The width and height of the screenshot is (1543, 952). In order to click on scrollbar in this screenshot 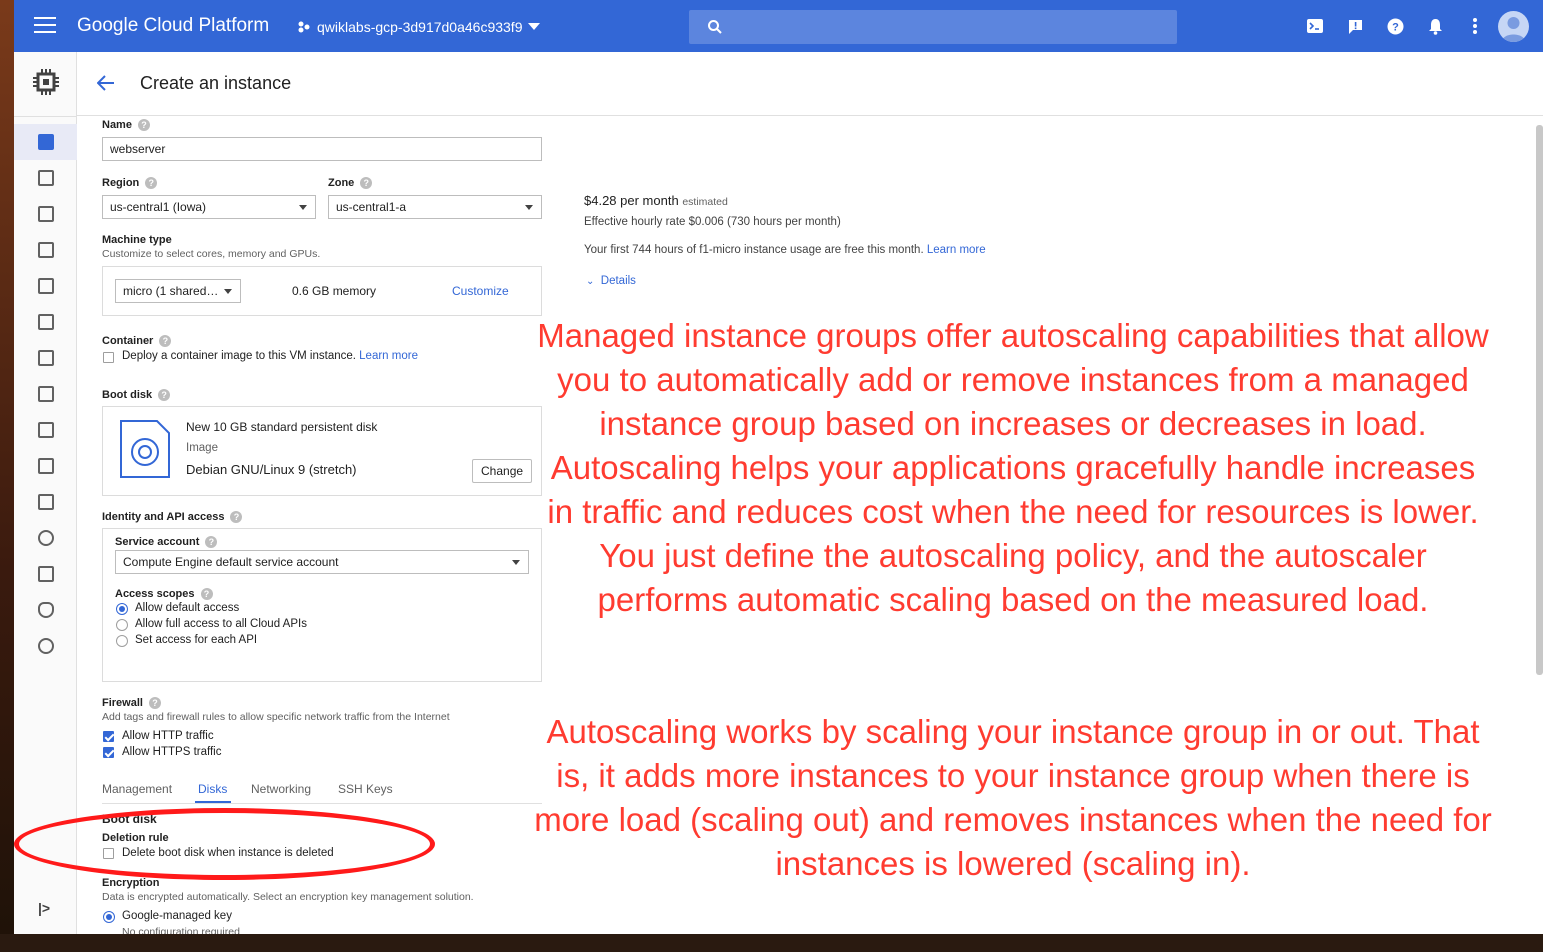, I will do `click(1539, 400)`.